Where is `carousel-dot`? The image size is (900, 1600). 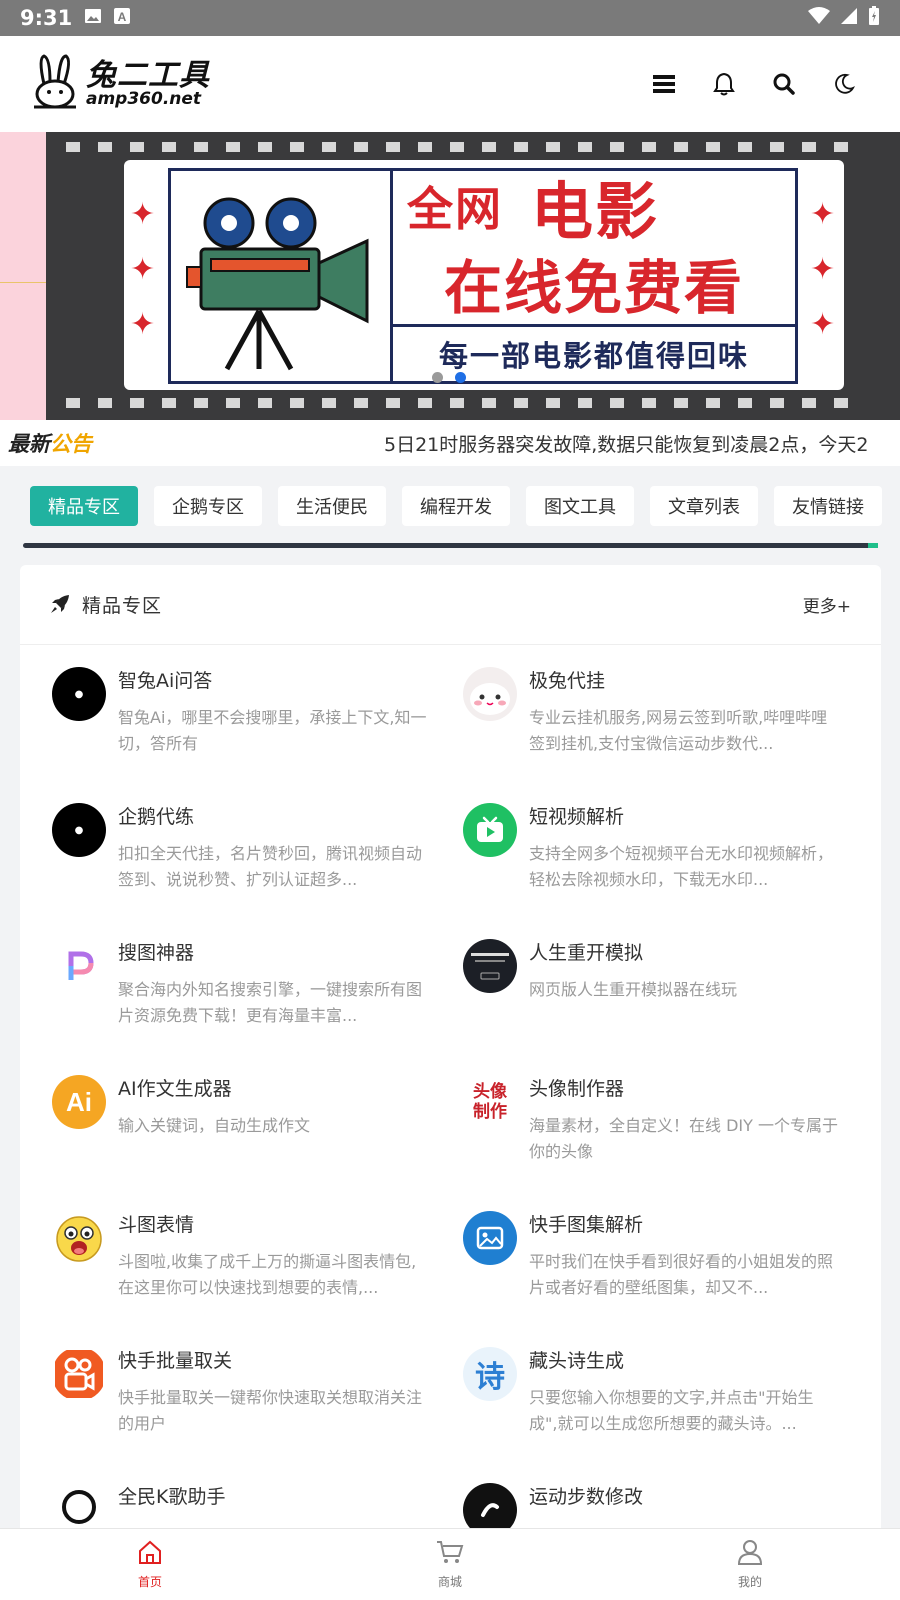 carousel-dot is located at coordinates (437, 377).